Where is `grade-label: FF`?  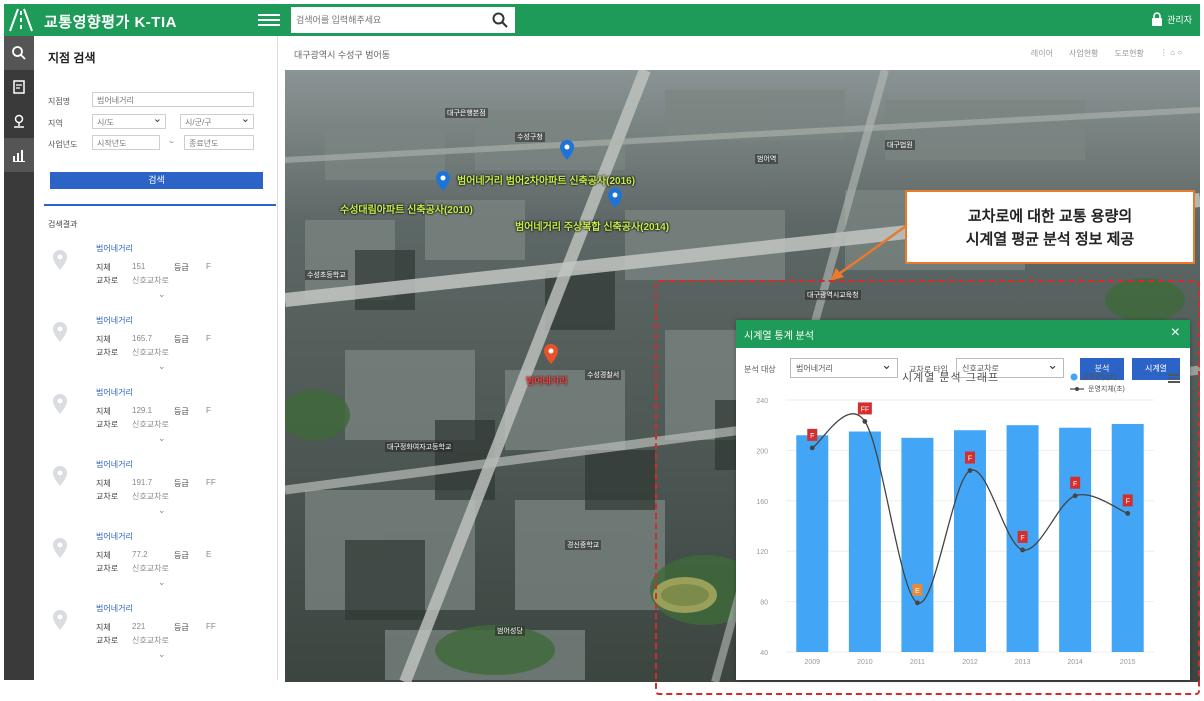
grade-label: FF is located at coordinates (865, 409).